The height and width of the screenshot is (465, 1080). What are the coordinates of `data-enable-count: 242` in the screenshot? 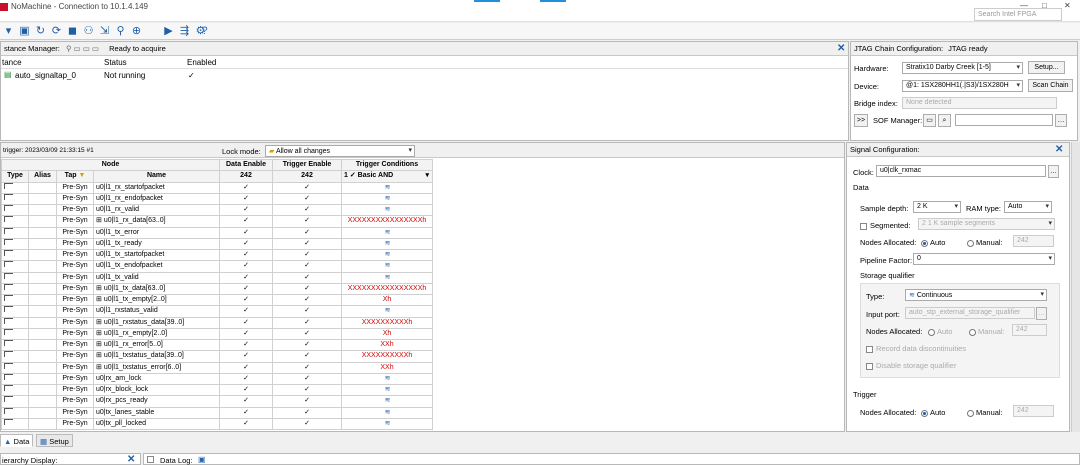 It's located at (246, 176).